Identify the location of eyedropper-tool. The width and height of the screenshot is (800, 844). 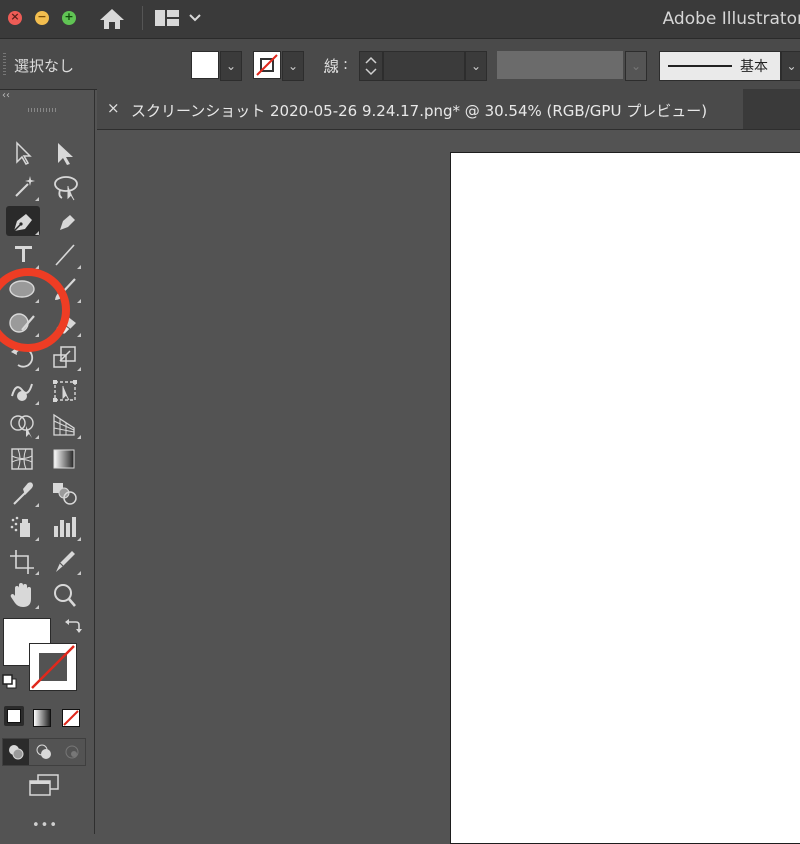
(23, 493).